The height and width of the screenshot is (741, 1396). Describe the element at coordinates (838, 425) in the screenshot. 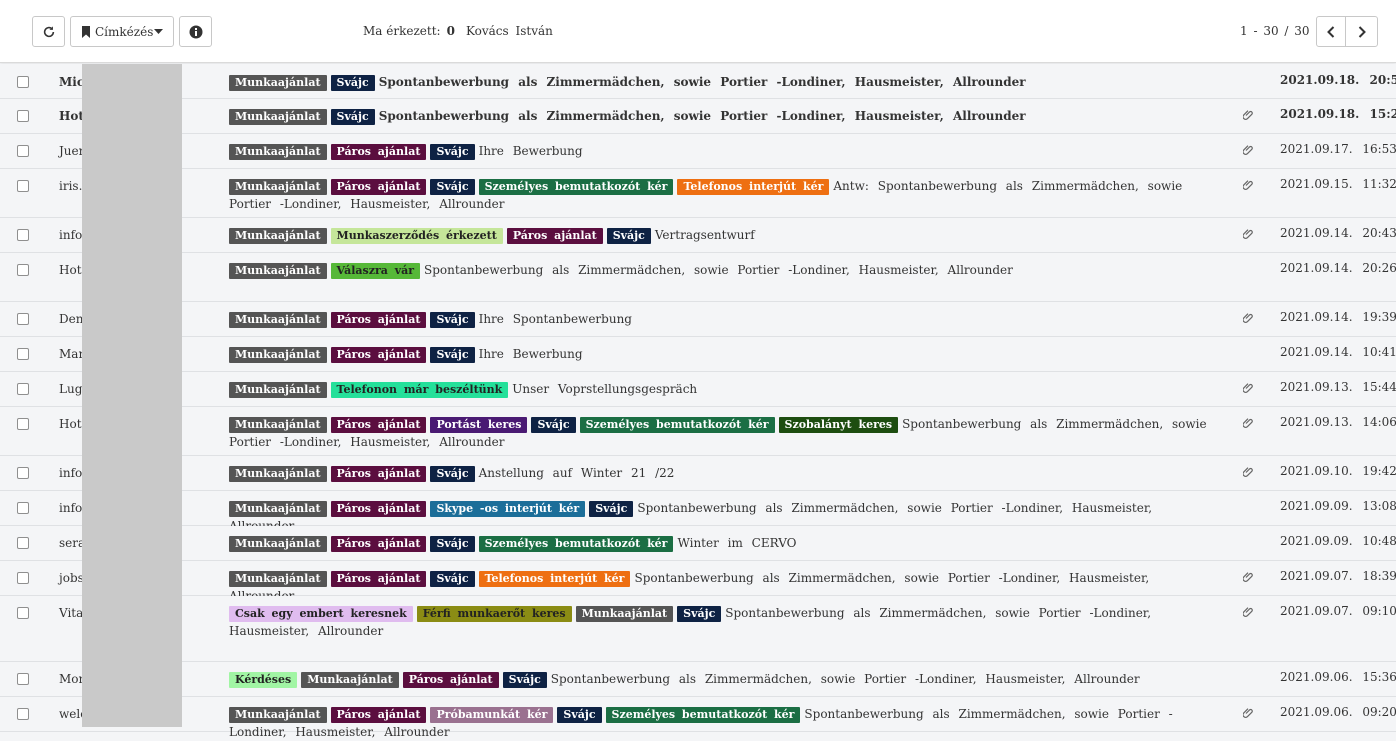

I see `tag-badge: Szobalányt keres` at that location.